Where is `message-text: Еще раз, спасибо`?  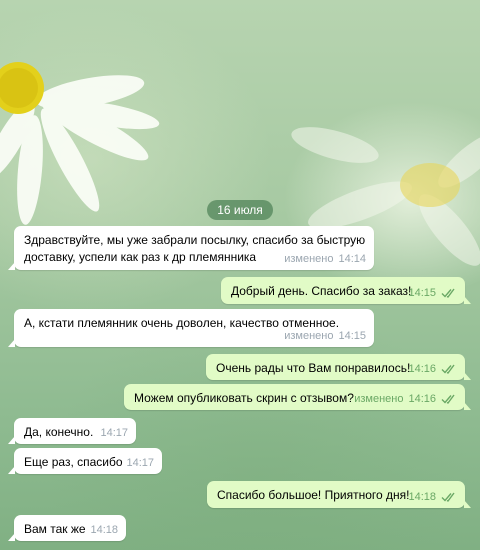
message-text: Еще раз, спасибо is located at coordinates (73, 462).